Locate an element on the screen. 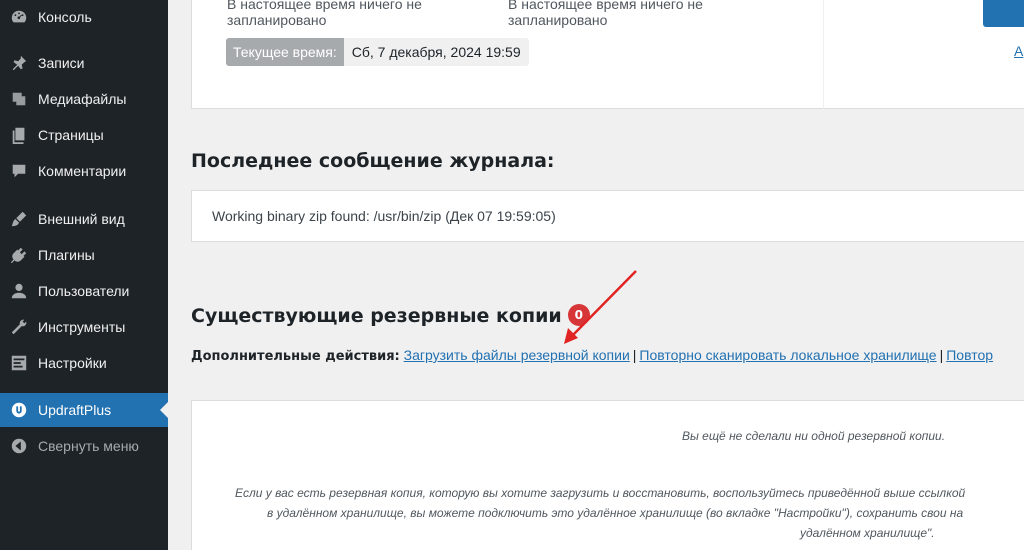 This screenshot has height=550, width=1024. sidebar-item-label: Инструменты is located at coordinates (82, 327).